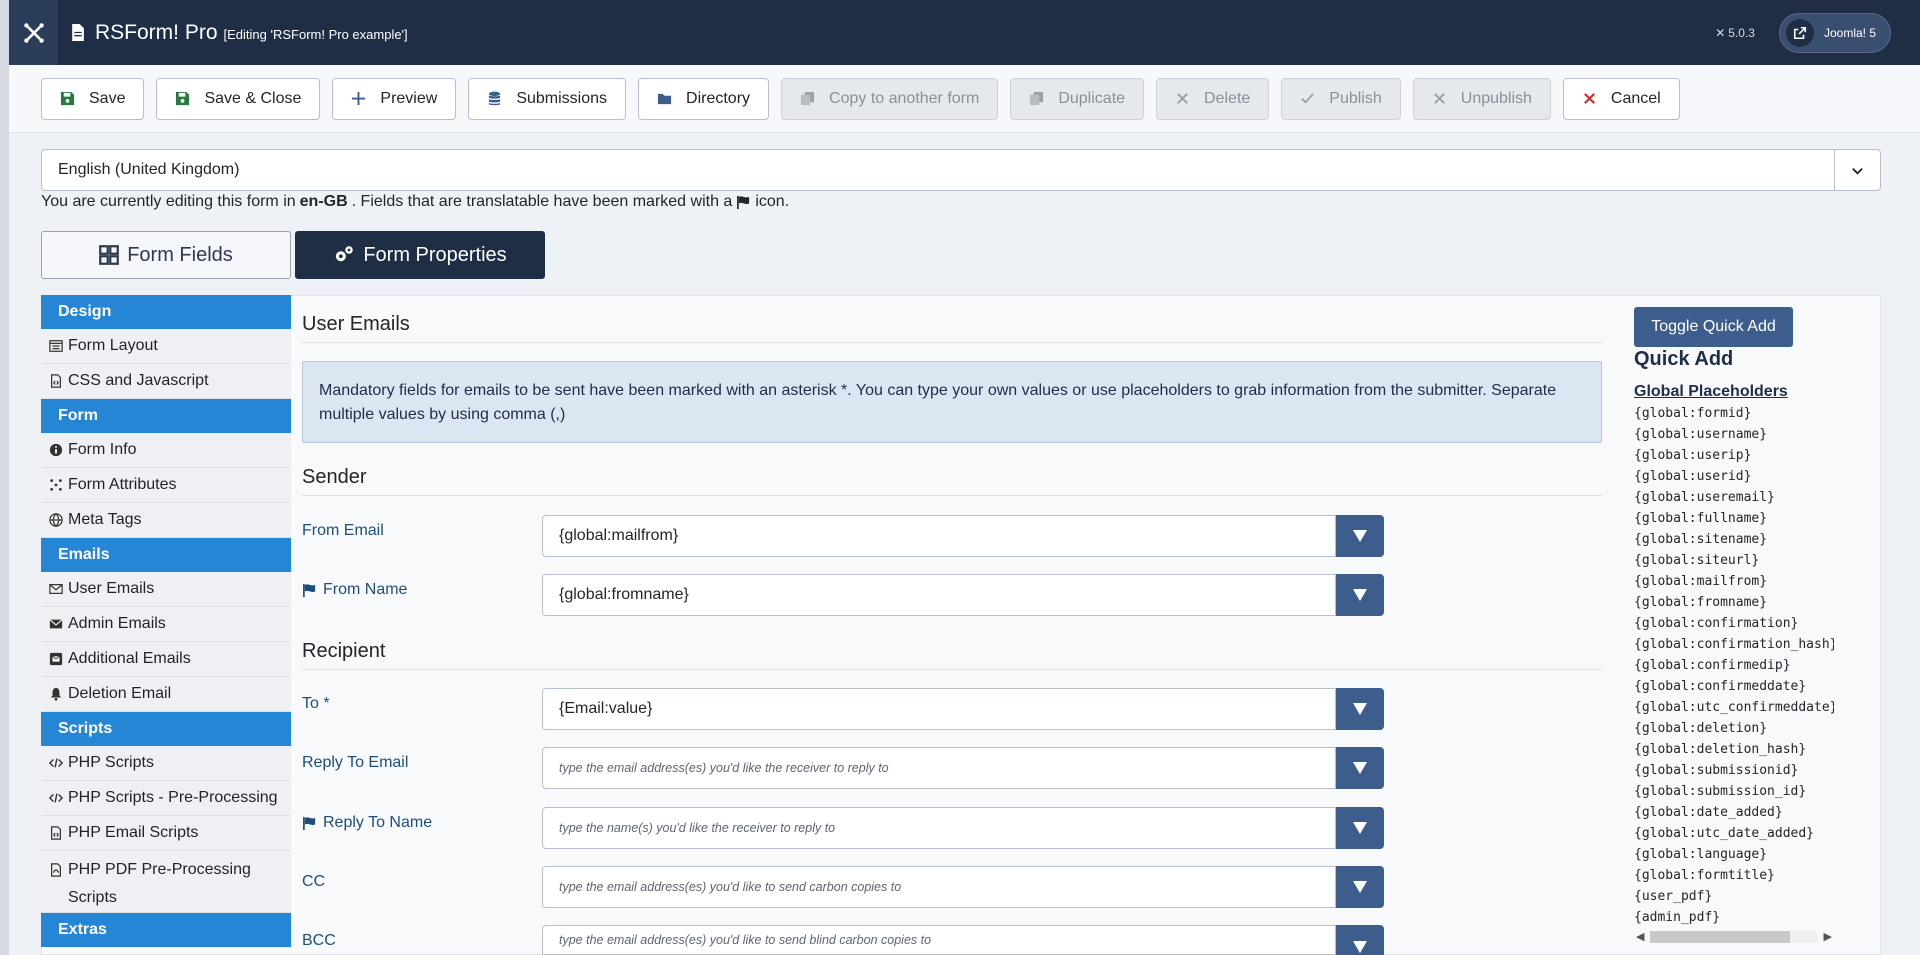  What do you see at coordinates (334, 477) in the screenshot?
I see `section-sender: Sender` at bounding box center [334, 477].